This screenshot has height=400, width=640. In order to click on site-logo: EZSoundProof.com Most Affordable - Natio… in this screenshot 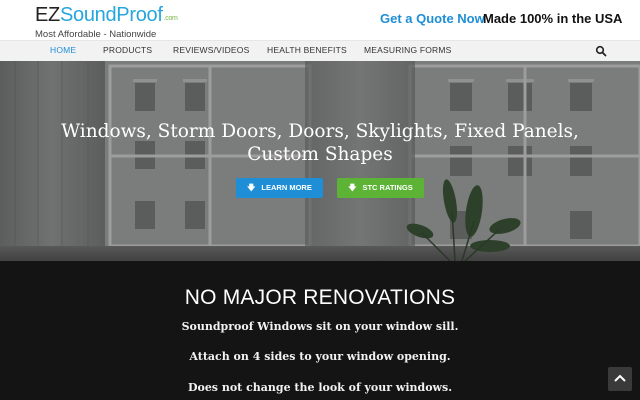, I will do `click(106, 22)`.